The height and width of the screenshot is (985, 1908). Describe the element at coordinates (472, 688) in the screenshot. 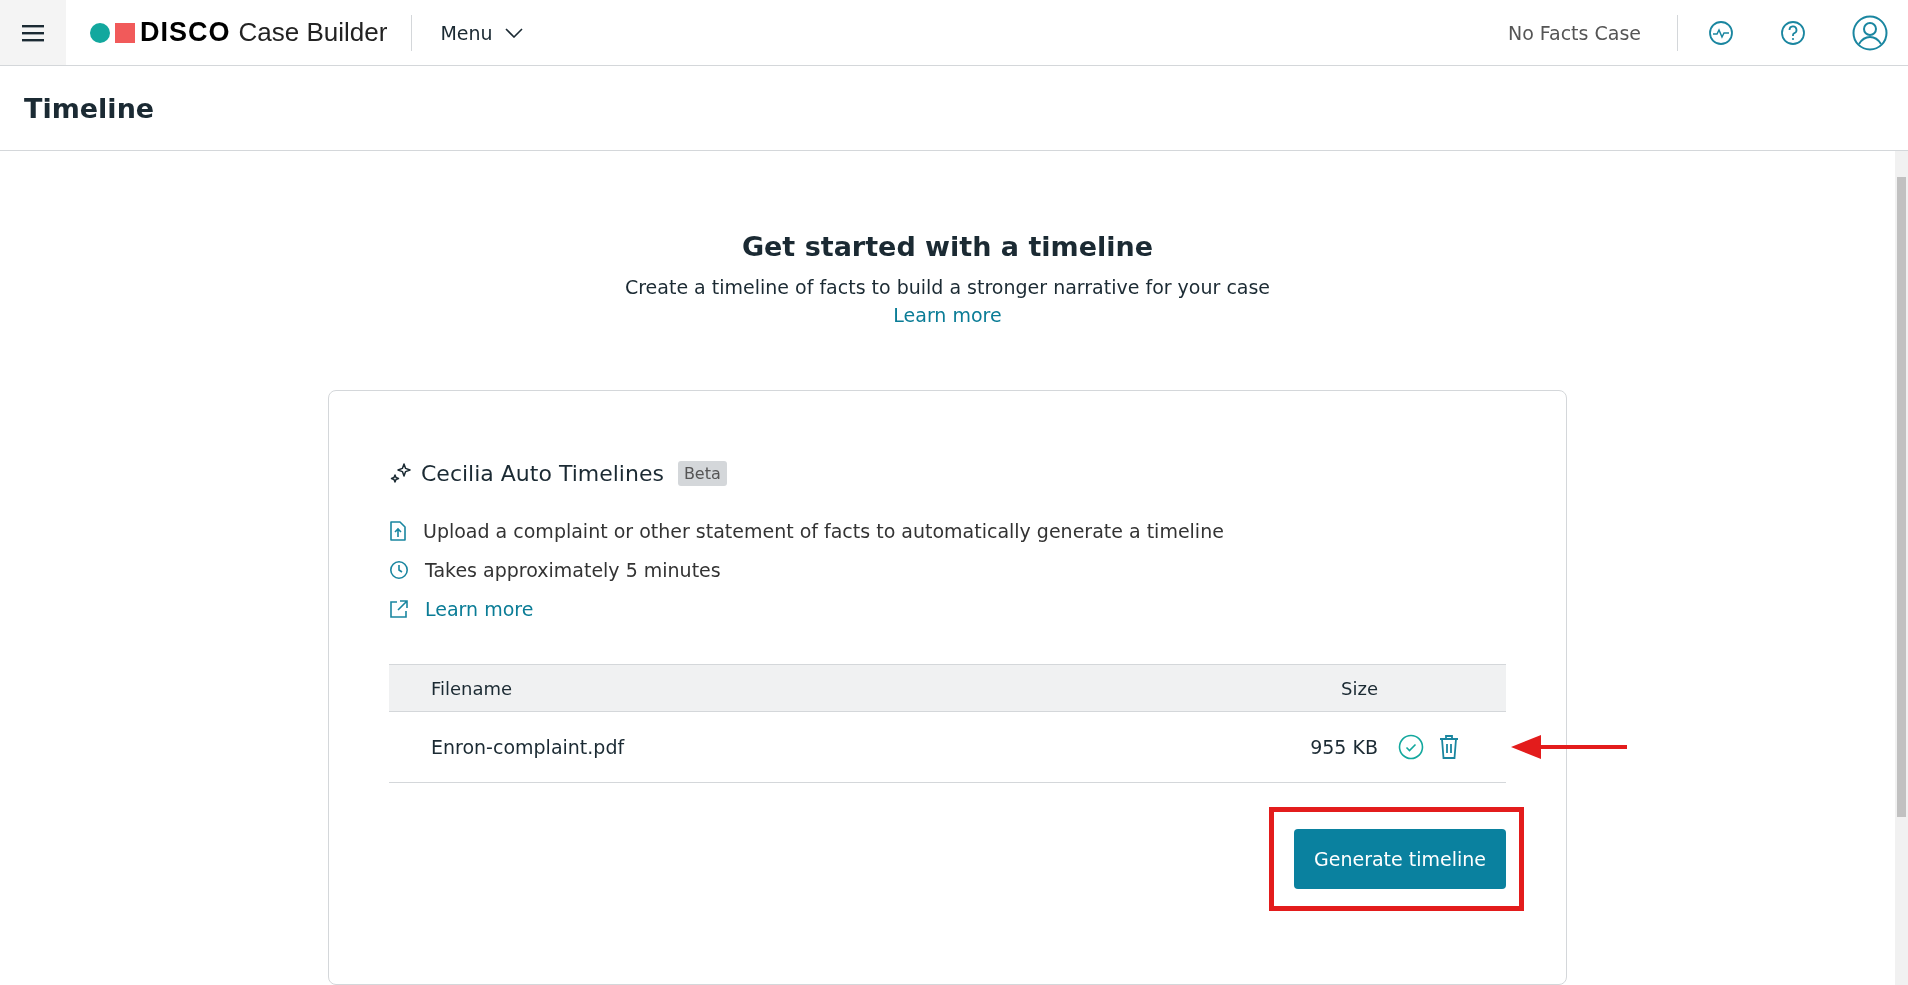

I see `column-header: Filename` at that location.